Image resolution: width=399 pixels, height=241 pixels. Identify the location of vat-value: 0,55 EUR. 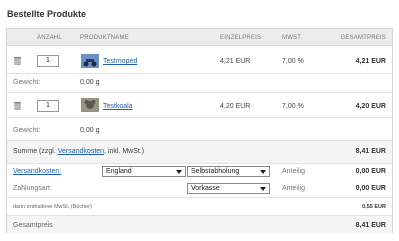
(374, 207).